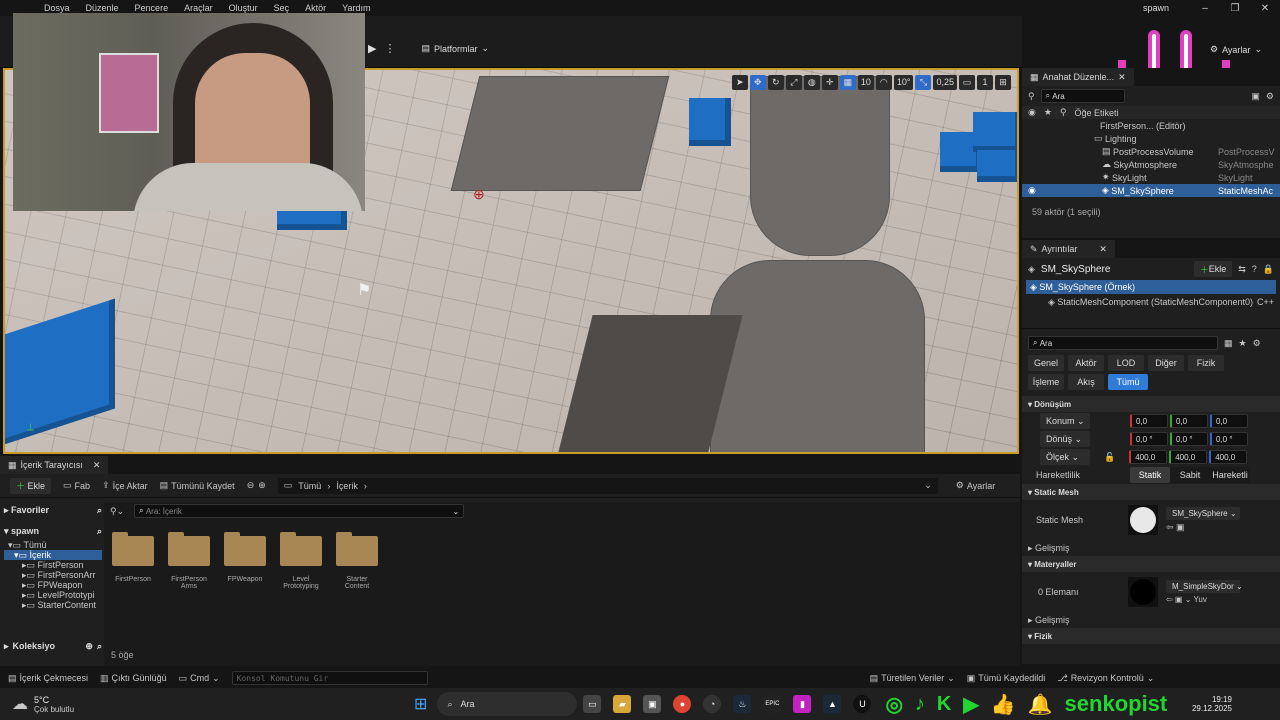 This screenshot has width=1280, height=720. What do you see at coordinates (1031, 96) in the screenshot?
I see `filter-icon: ⚲` at bounding box center [1031, 96].